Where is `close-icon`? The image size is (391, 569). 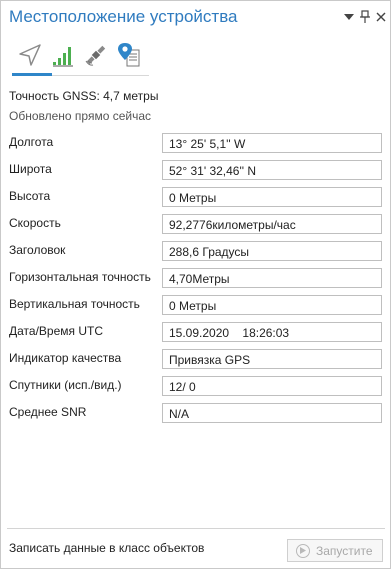
close-icon is located at coordinates (381, 17).